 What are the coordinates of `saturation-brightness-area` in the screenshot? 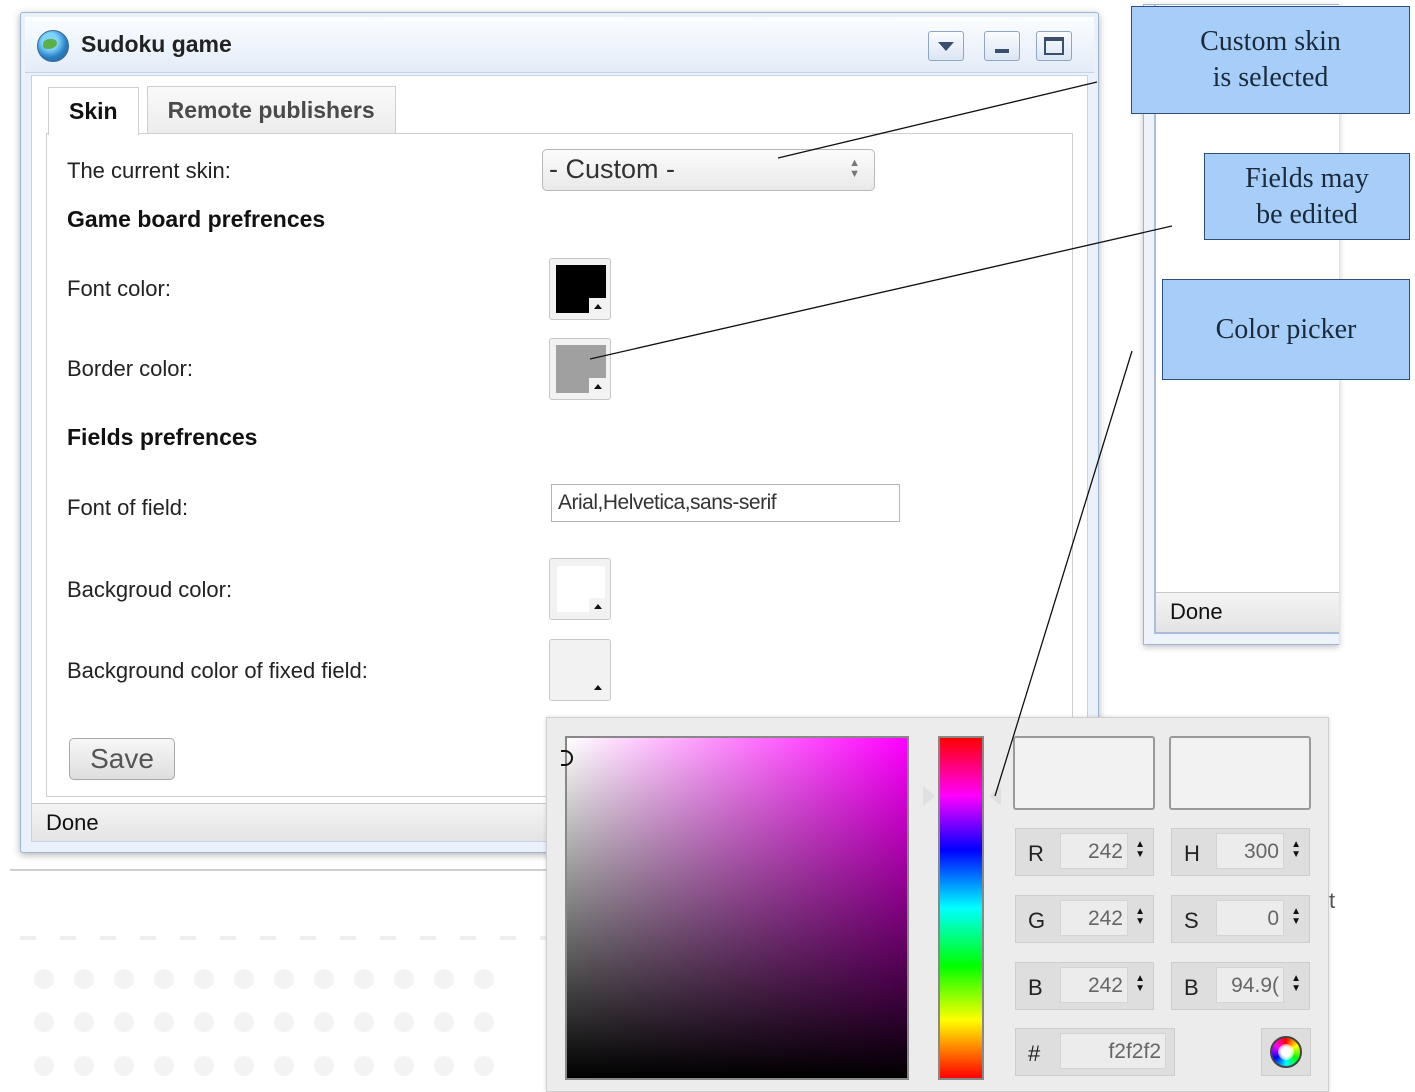 It's located at (735, 908).